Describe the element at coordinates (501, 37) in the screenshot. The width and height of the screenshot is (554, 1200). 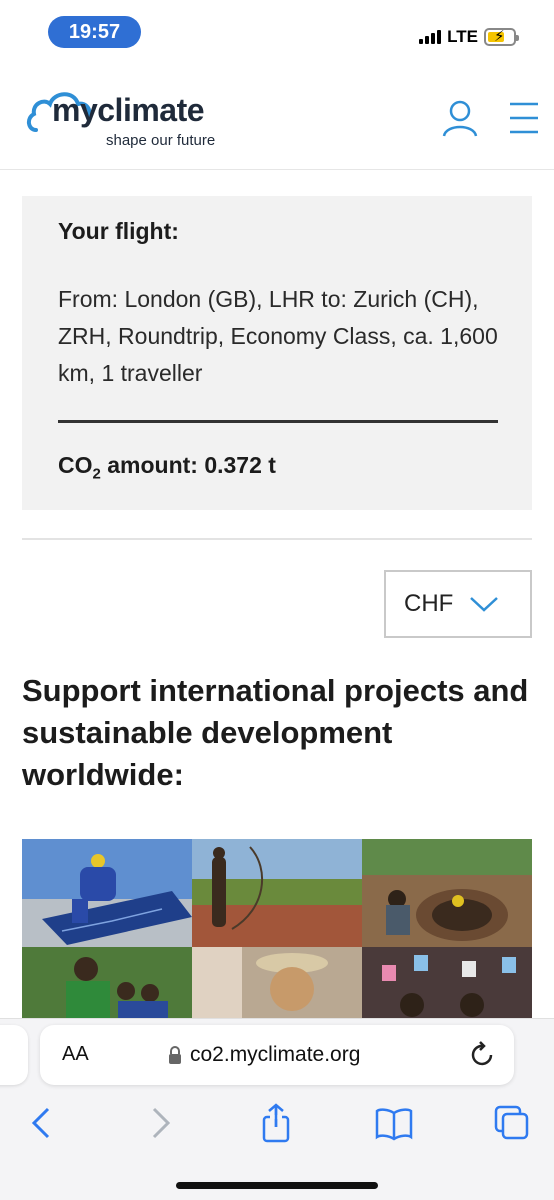
I see `battery-charging-icon: ⚡` at that location.